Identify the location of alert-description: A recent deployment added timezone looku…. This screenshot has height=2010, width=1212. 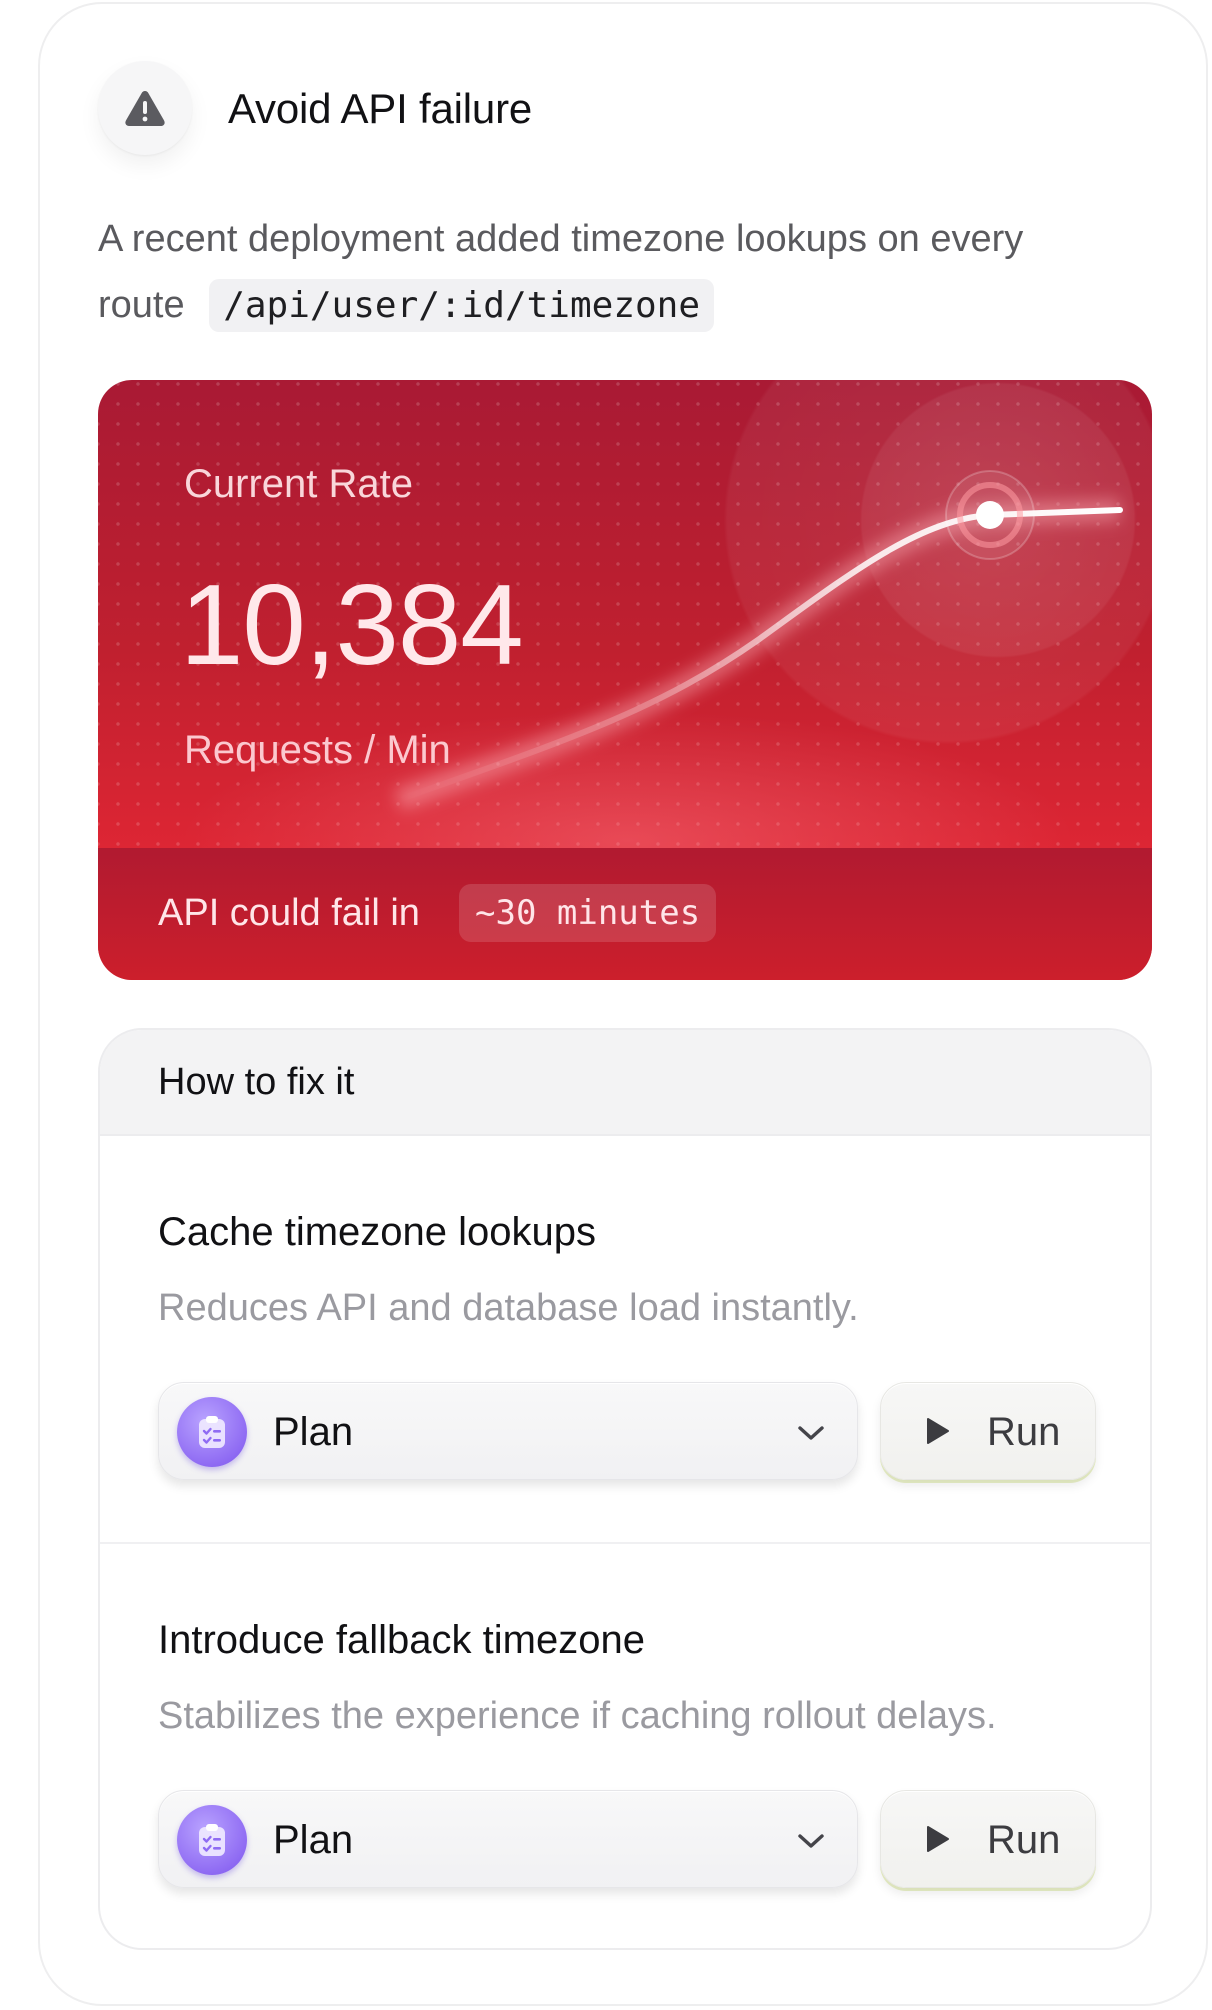
(608, 272).